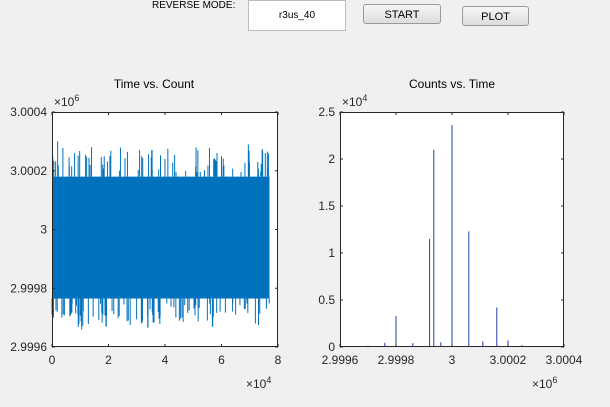 The width and height of the screenshot is (610, 407). I want to click on y-tick-label: 3, so click(43, 230).